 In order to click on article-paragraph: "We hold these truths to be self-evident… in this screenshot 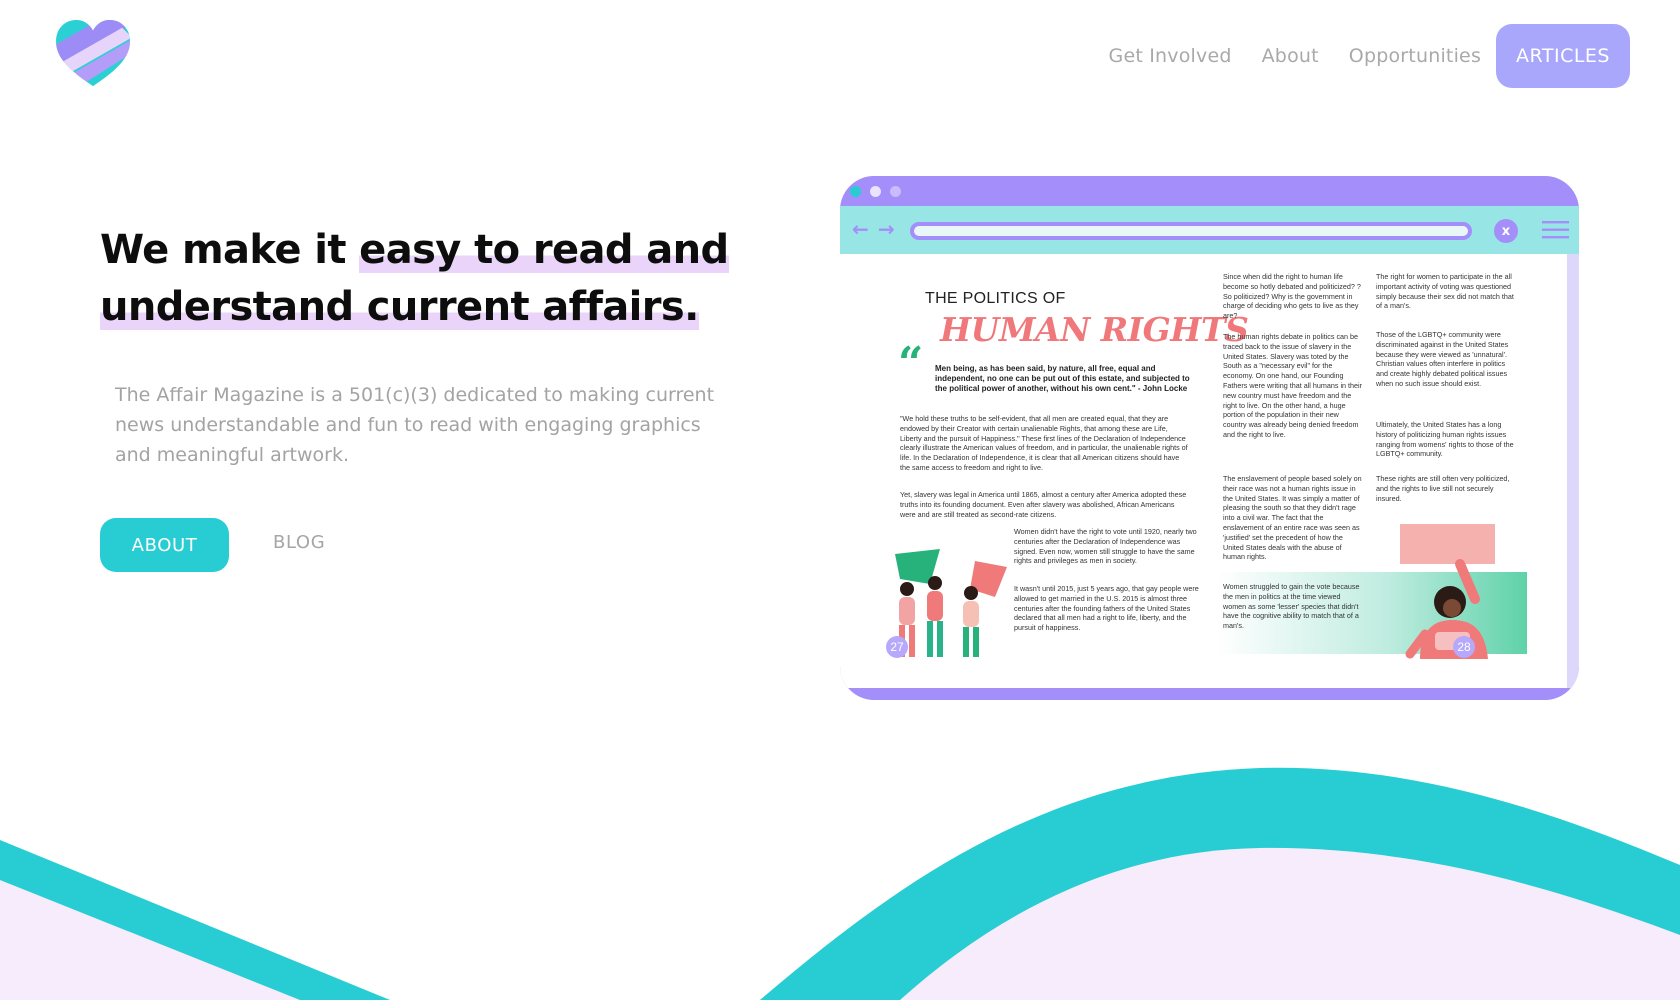, I will do `click(1044, 443)`.